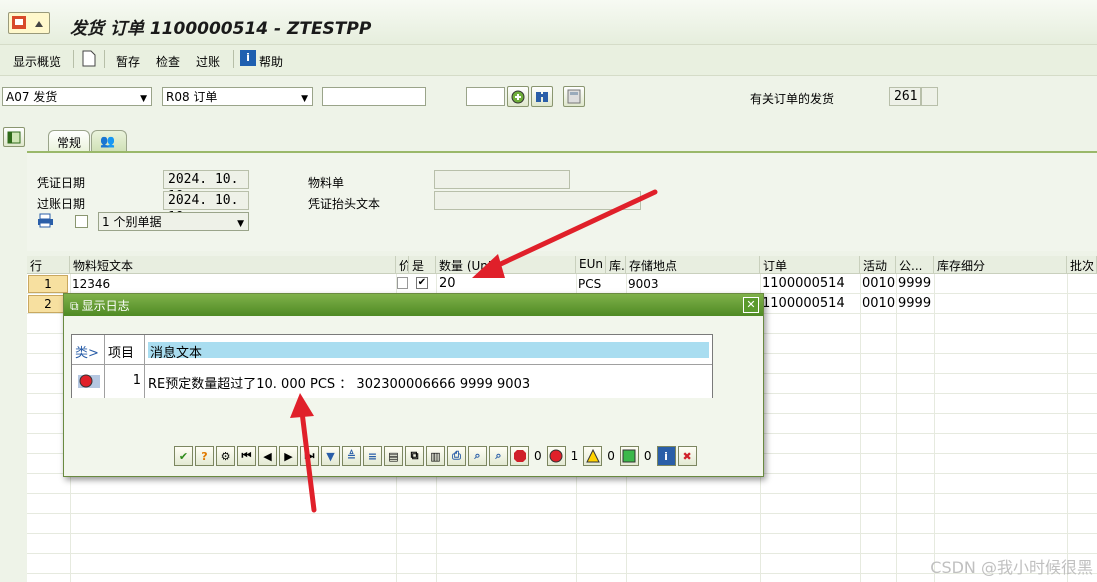 This screenshot has height=582, width=1097. I want to click on arrowhead-message, so click(302, 405).